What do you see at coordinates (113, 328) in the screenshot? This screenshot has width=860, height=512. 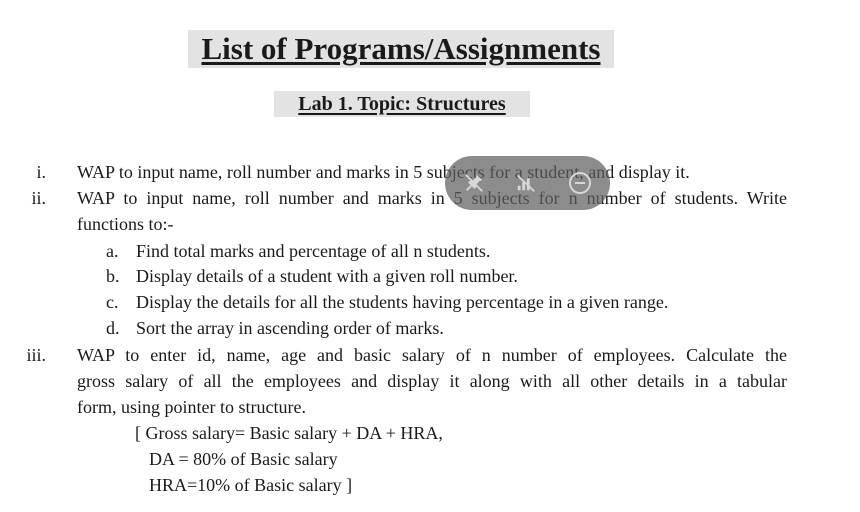 I see `subitem-letter: d.` at bounding box center [113, 328].